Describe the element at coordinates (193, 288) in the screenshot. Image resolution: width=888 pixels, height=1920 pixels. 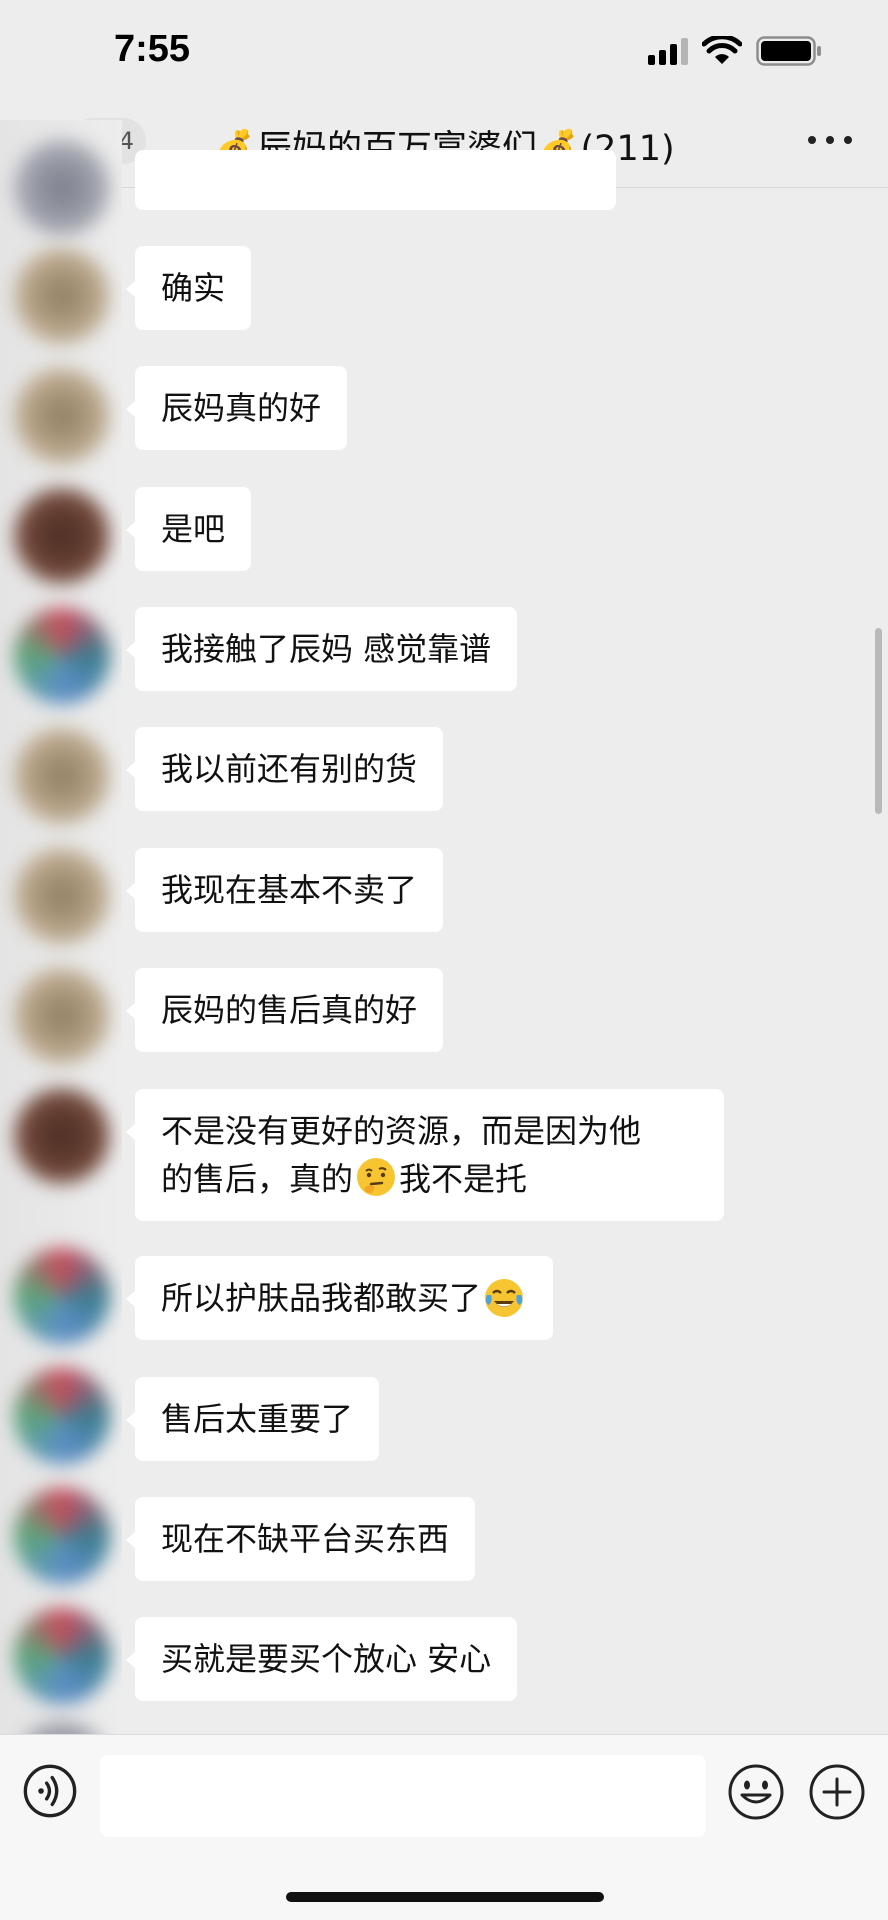
I see `message-text: 确实` at that location.